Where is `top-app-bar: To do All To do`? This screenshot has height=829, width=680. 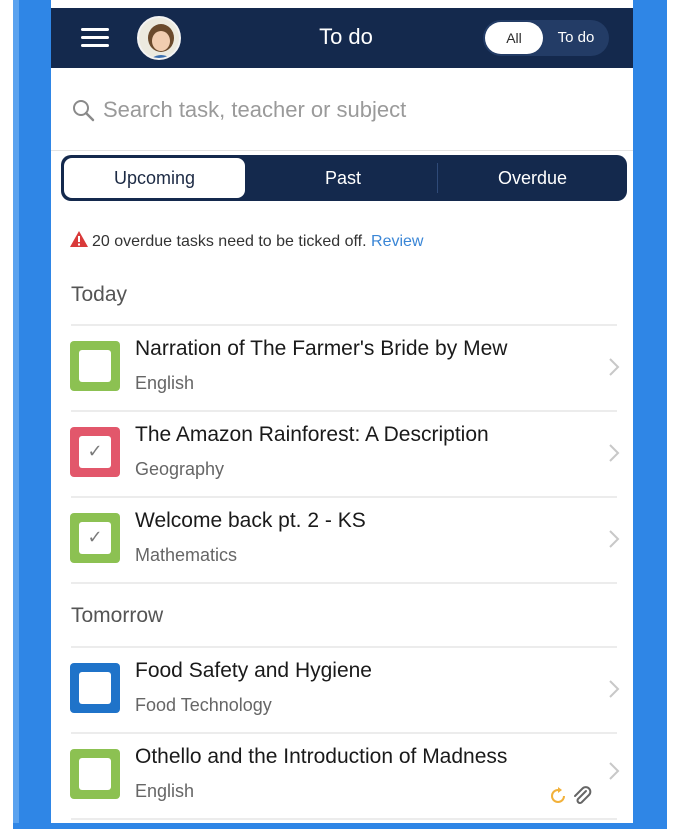 top-app-bar: To do All To do is located at coordinates (342, 38).